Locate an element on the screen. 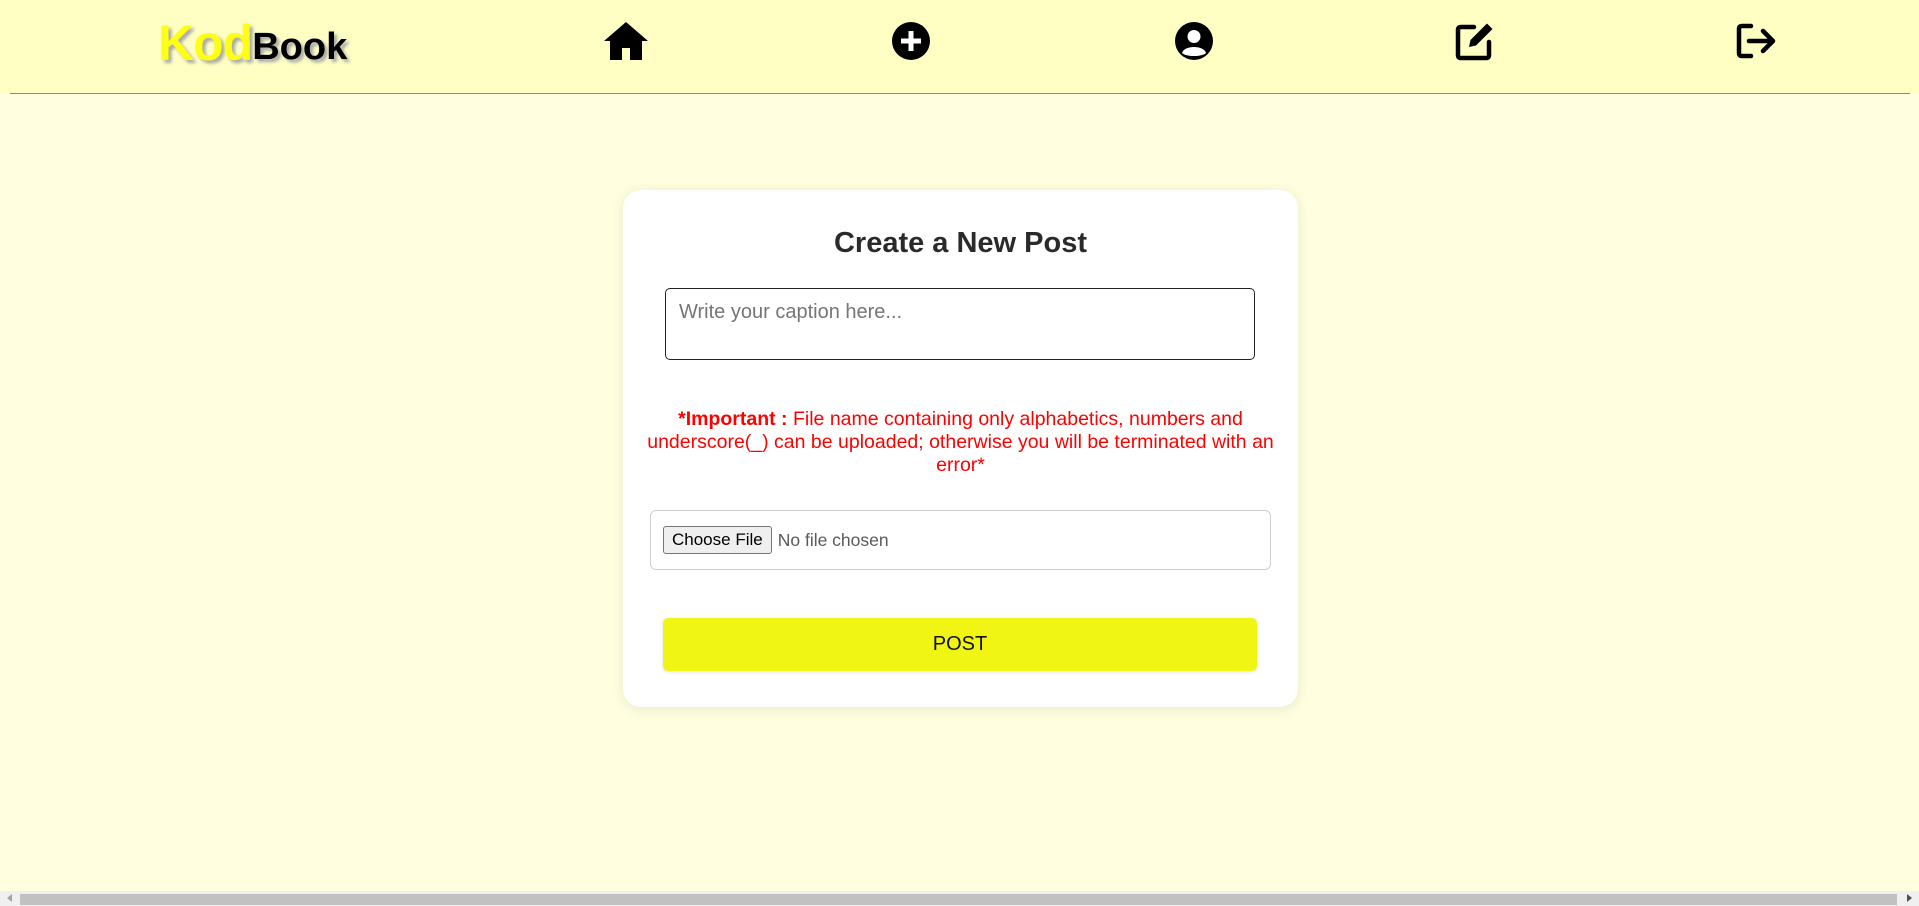 Image resolution: width=1919 pixels, height=906 pixels. choose-file-button: Choose File is located at coordinates (717, 540).